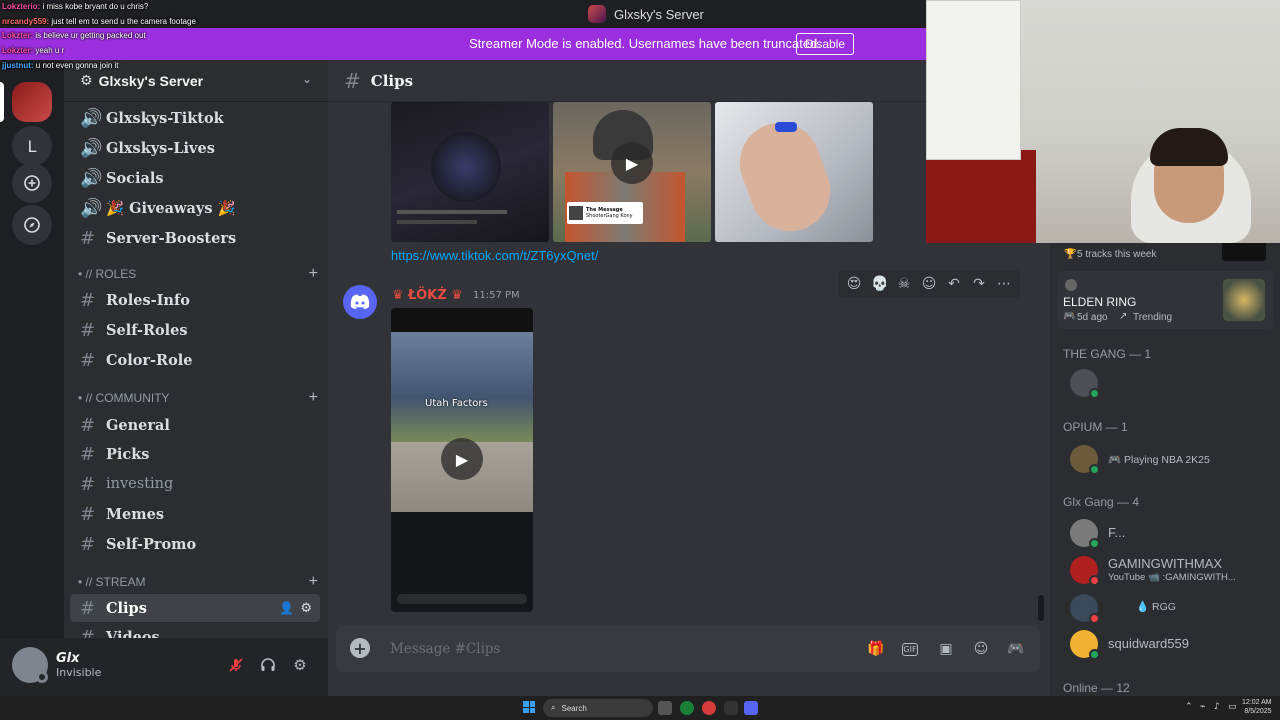 This screenshot has width=1280, height=720. Describe the element at coordinates (731, 708) in the screenshot. I see `obs-icon` at that location.